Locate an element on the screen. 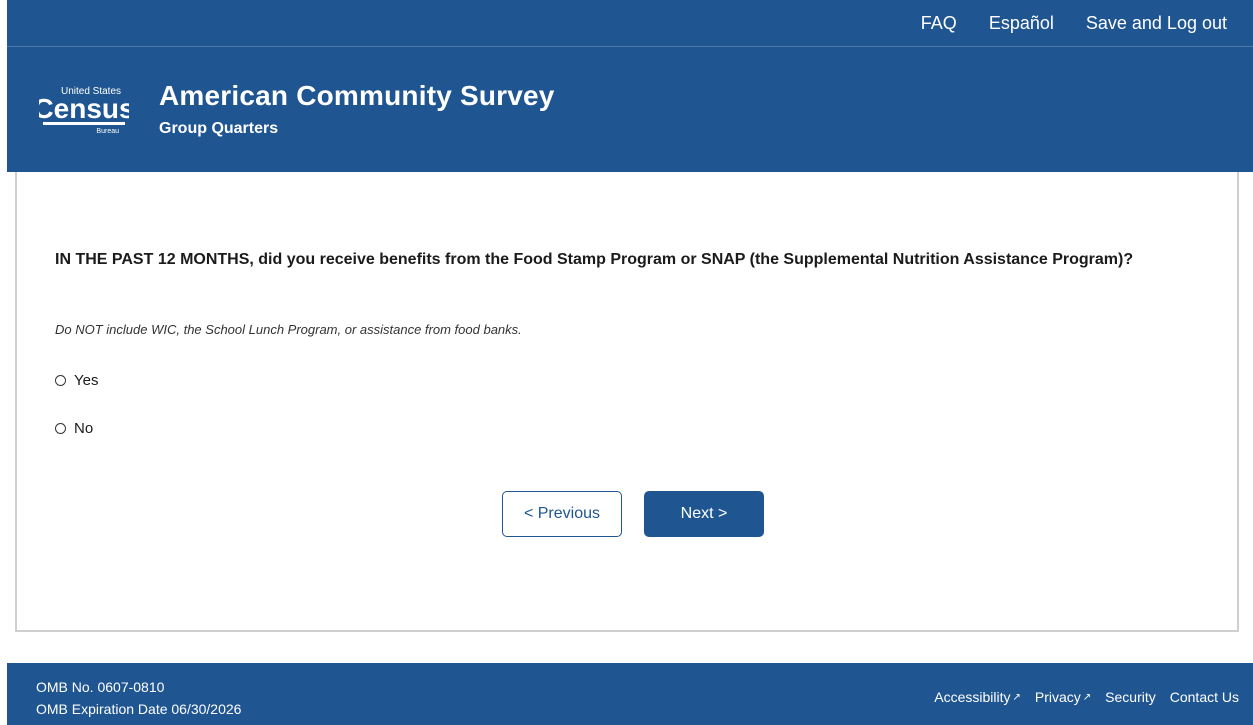  top-nav: FAQ Español Save and Log out is located at coordinates (1058, 23).